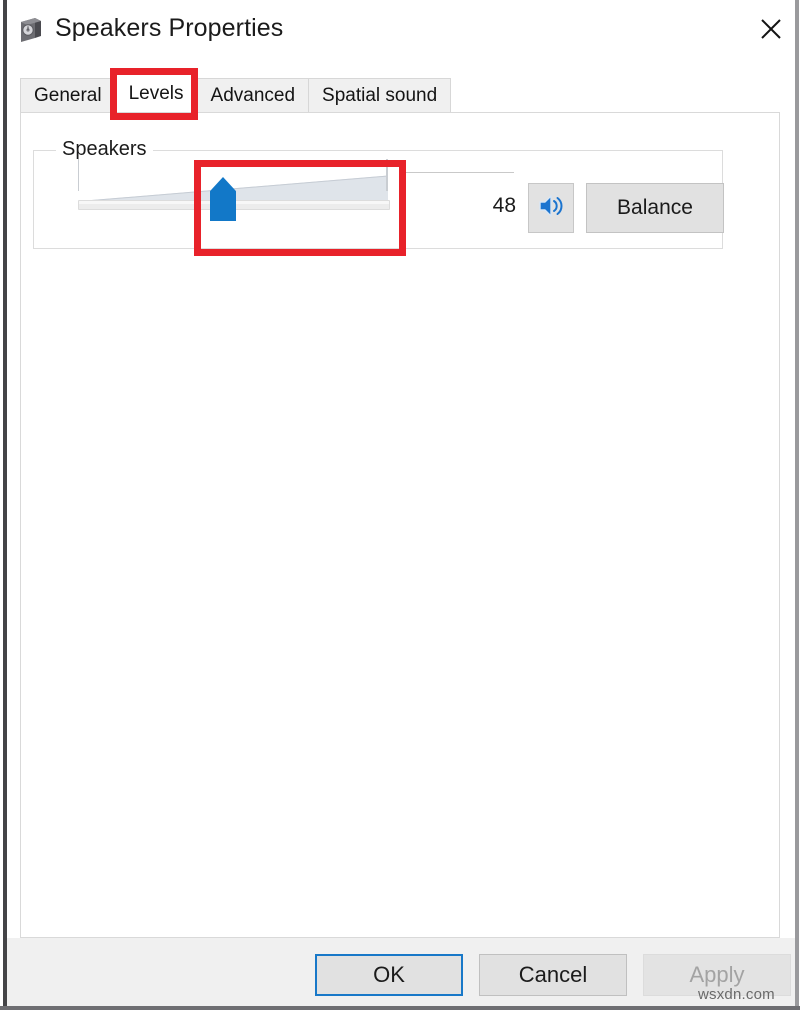  I want to click on tab-general-label: General, so click(68, 95).